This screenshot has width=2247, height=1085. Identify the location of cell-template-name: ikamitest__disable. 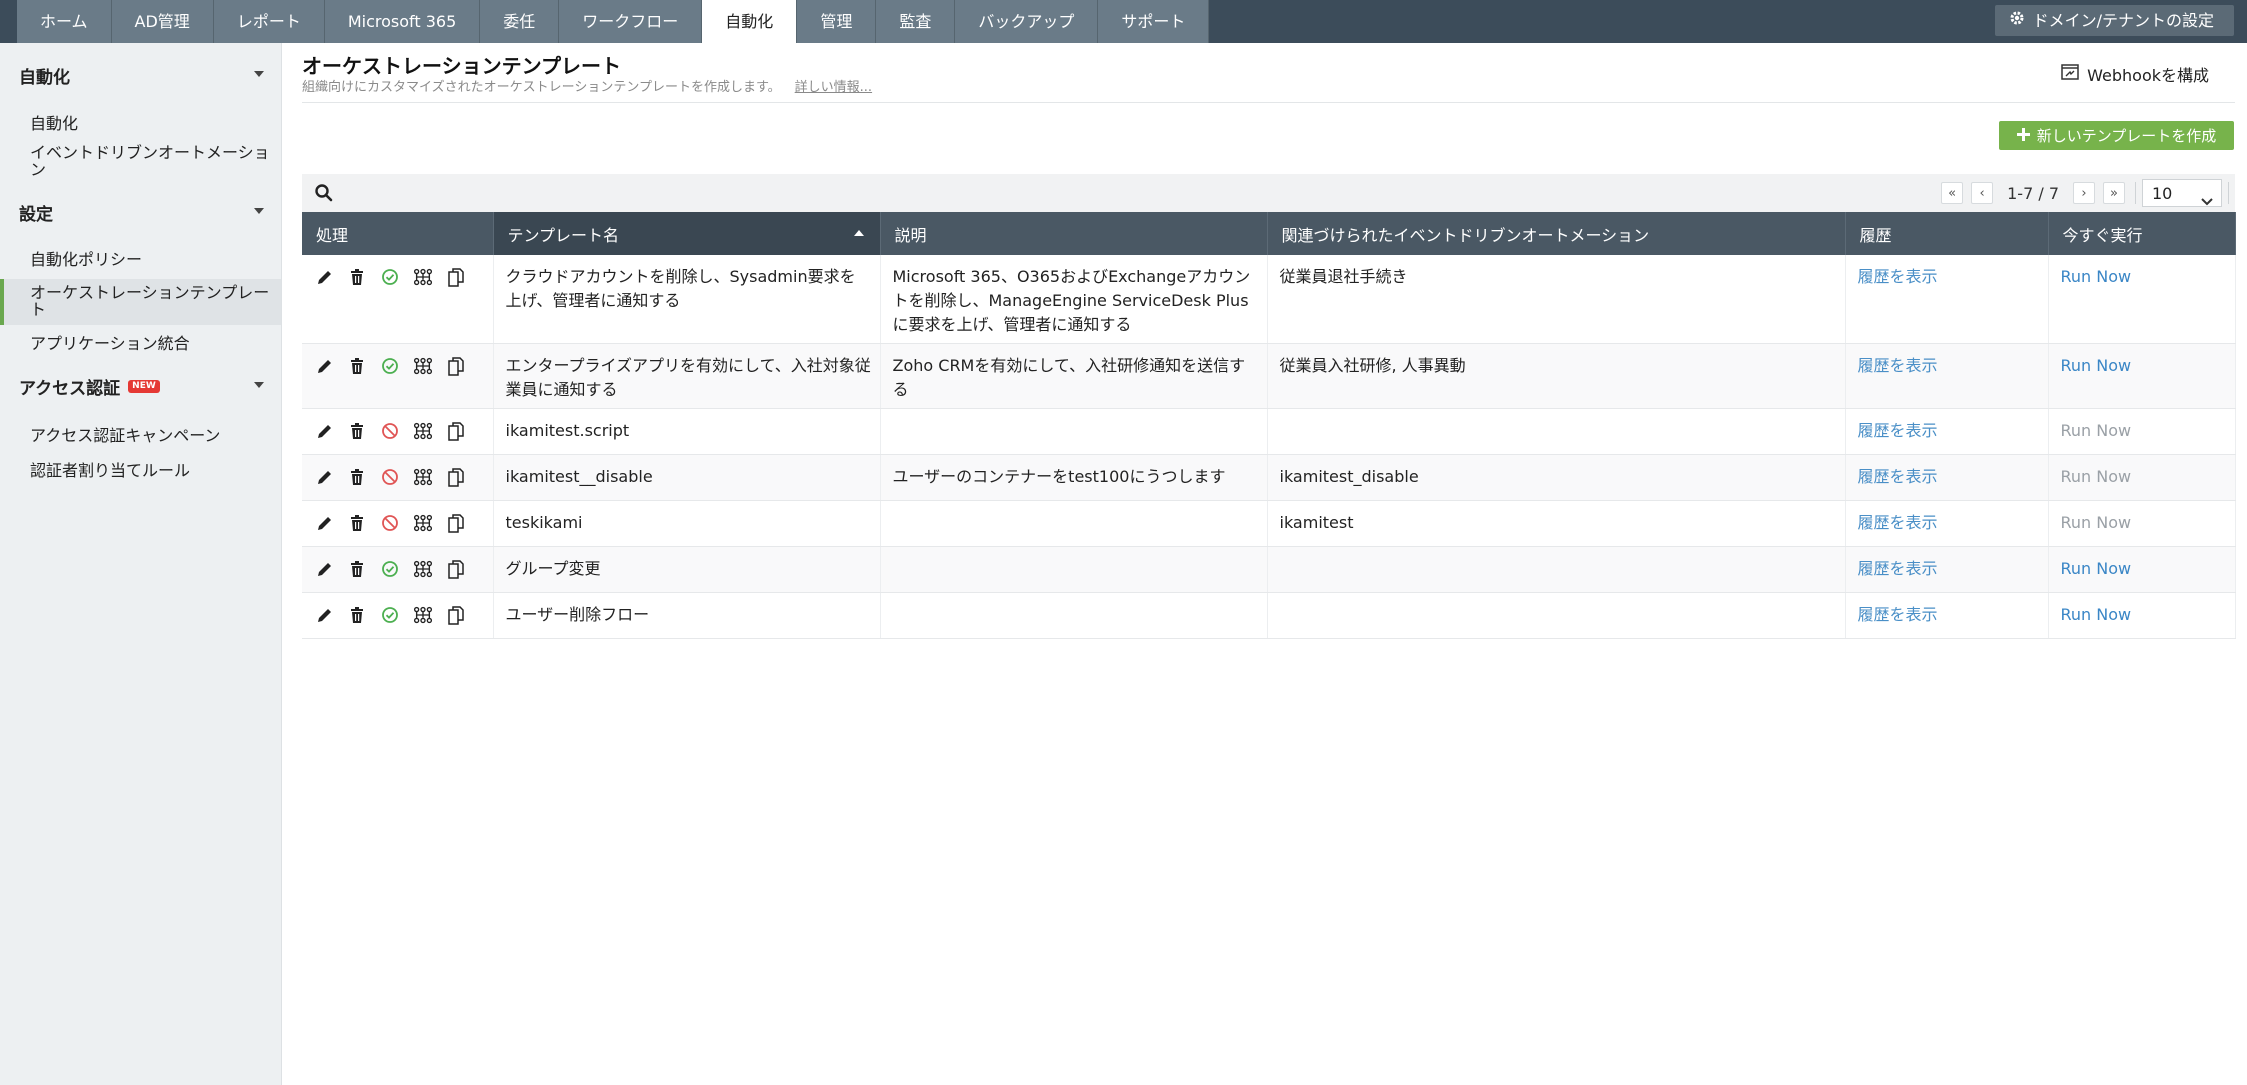
(687, 477).